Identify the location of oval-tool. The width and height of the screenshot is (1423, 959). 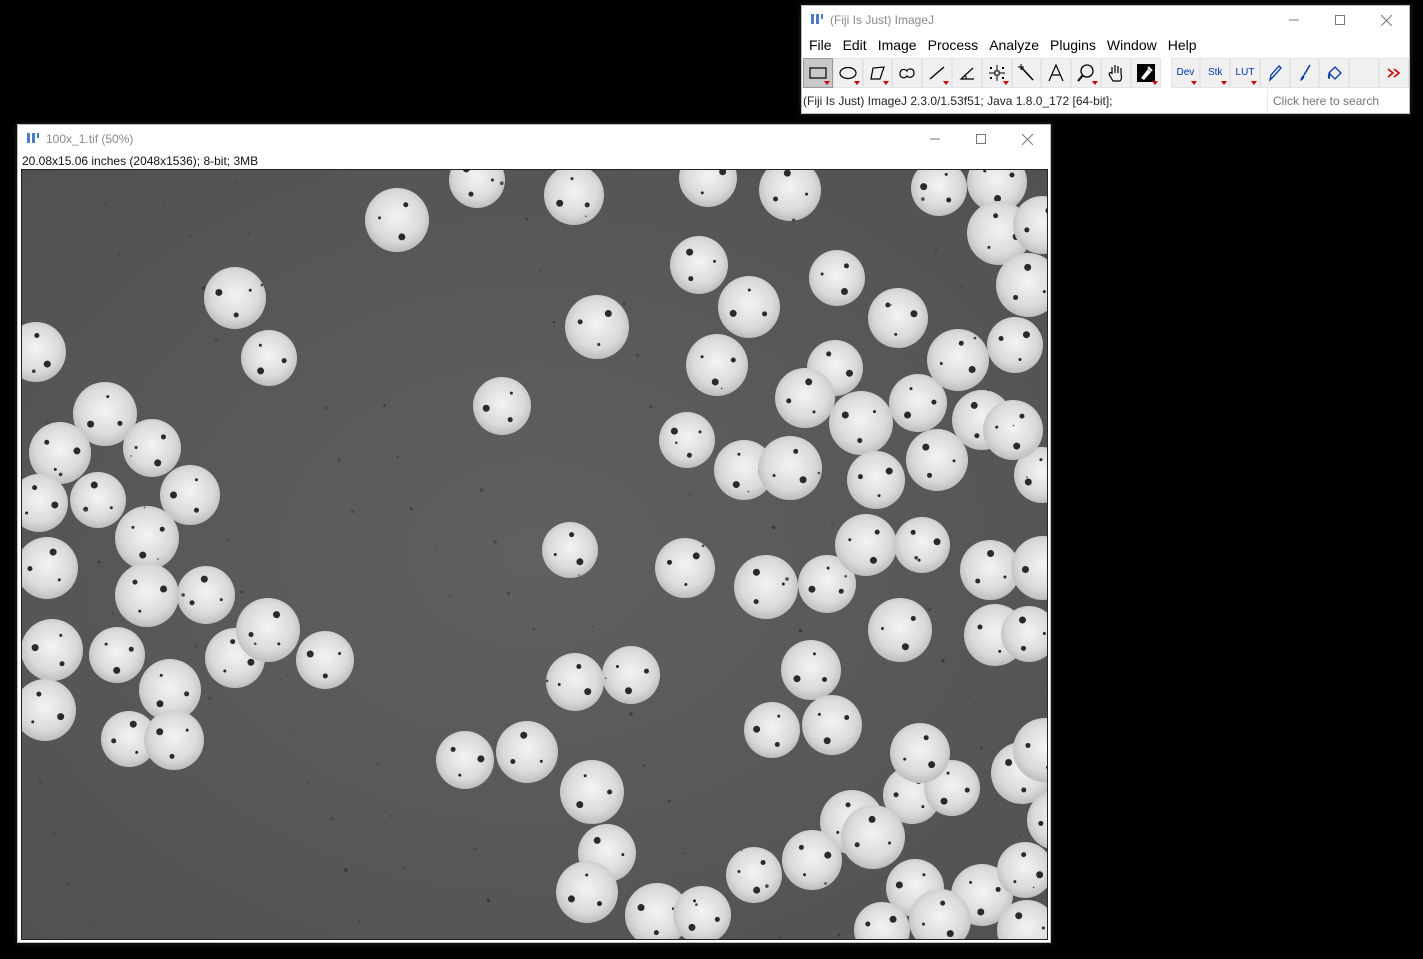
(847, 72).